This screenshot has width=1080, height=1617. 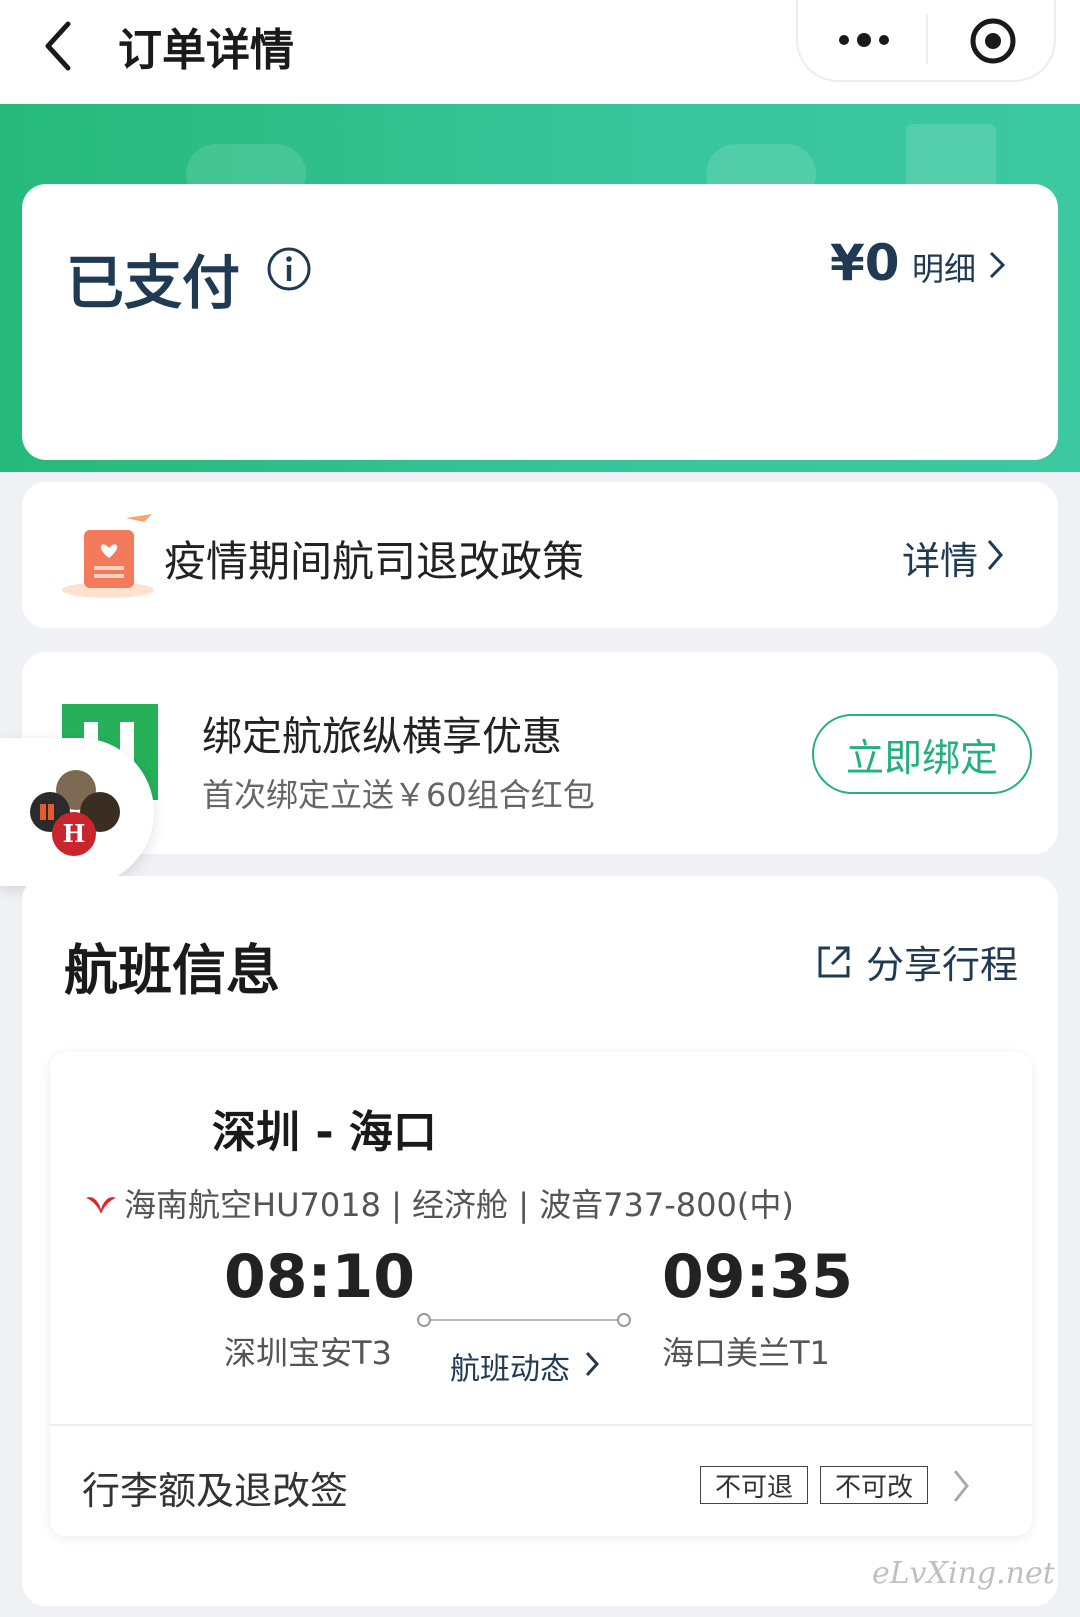 What do you see at coordinates (101, 1205) in the screenshot?
I see `hainan-airlines-logo-icon` at bounding box center [101, 1205].